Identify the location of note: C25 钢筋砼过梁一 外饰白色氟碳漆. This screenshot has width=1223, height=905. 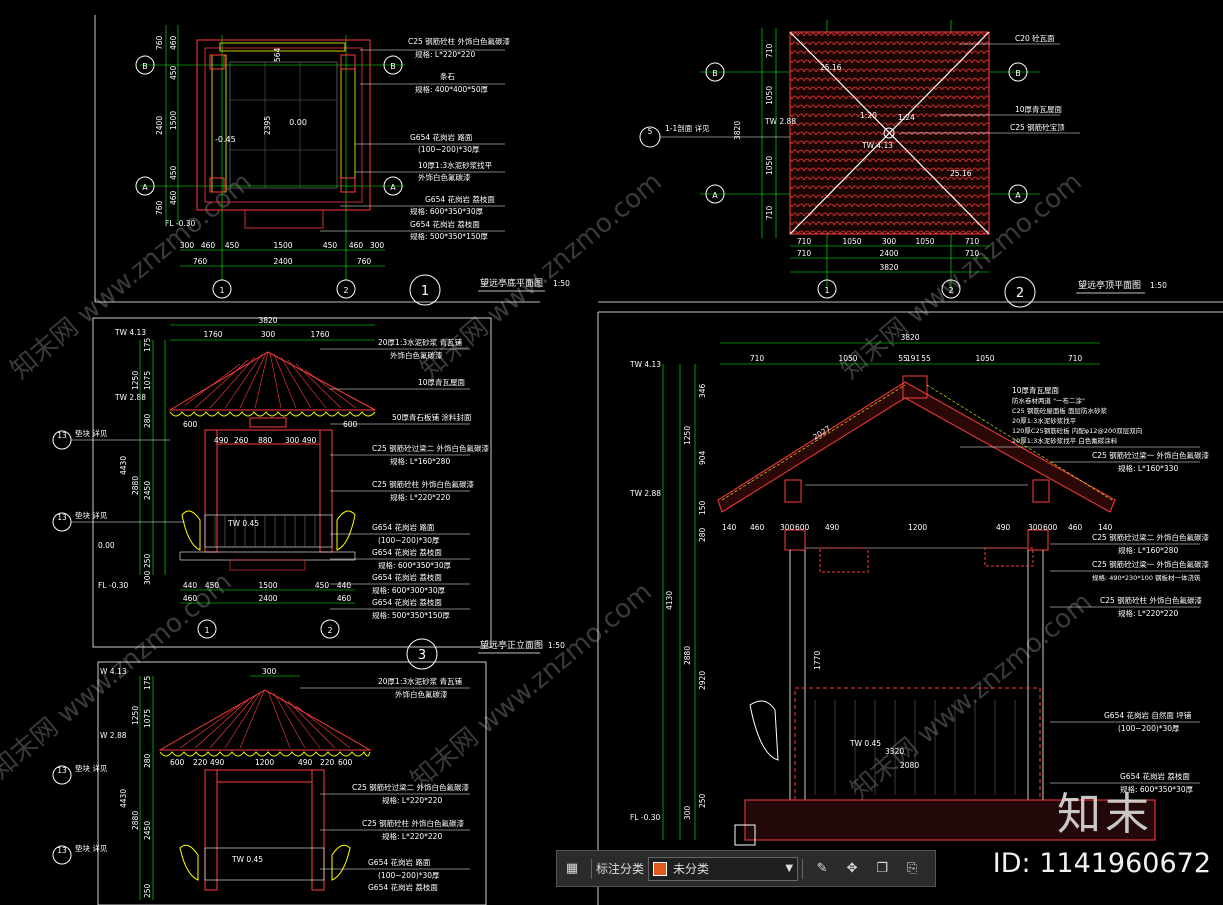
(1151, 455).